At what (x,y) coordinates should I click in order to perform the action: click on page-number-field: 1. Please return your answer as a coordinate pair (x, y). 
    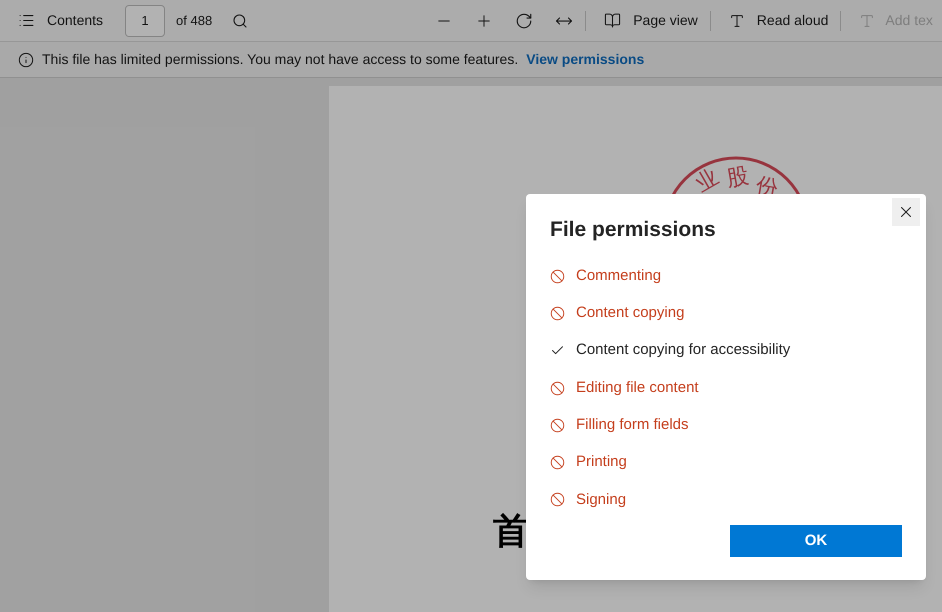
    Looking at the image, I should click on (145, 20).